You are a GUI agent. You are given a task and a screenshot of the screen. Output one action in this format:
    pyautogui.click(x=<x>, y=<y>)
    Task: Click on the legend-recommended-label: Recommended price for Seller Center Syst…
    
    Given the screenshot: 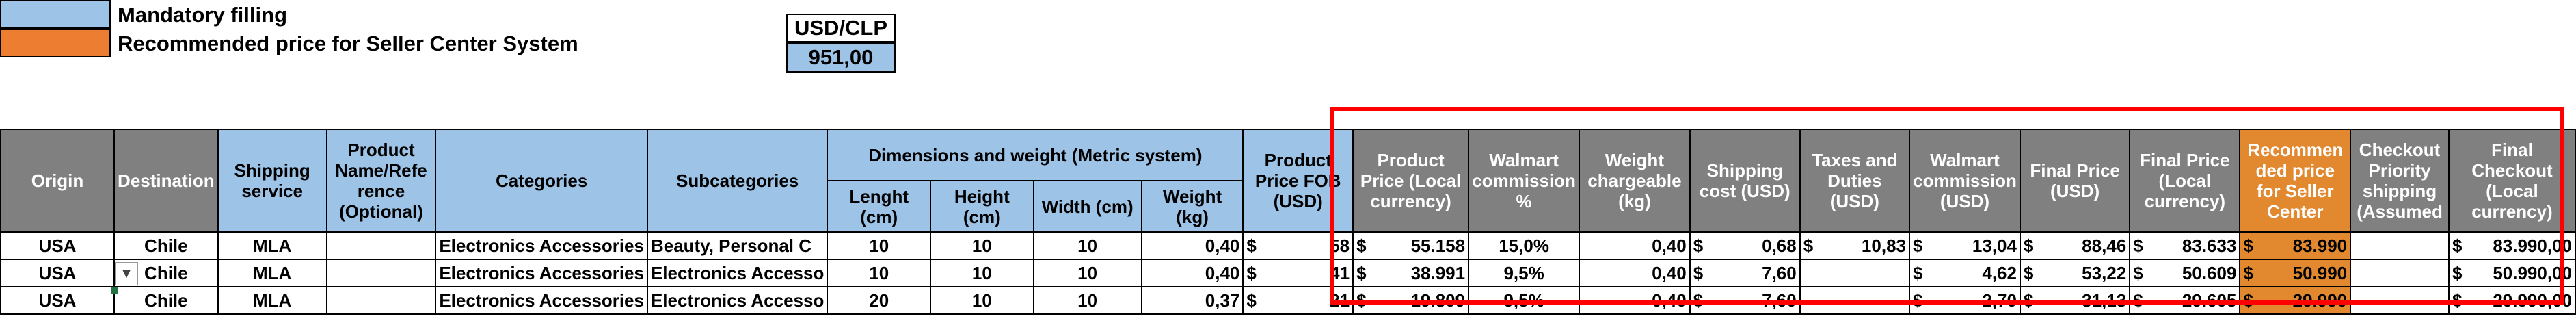 What is the action you would take?
    pyautogui.click(x=348, y=43)
    